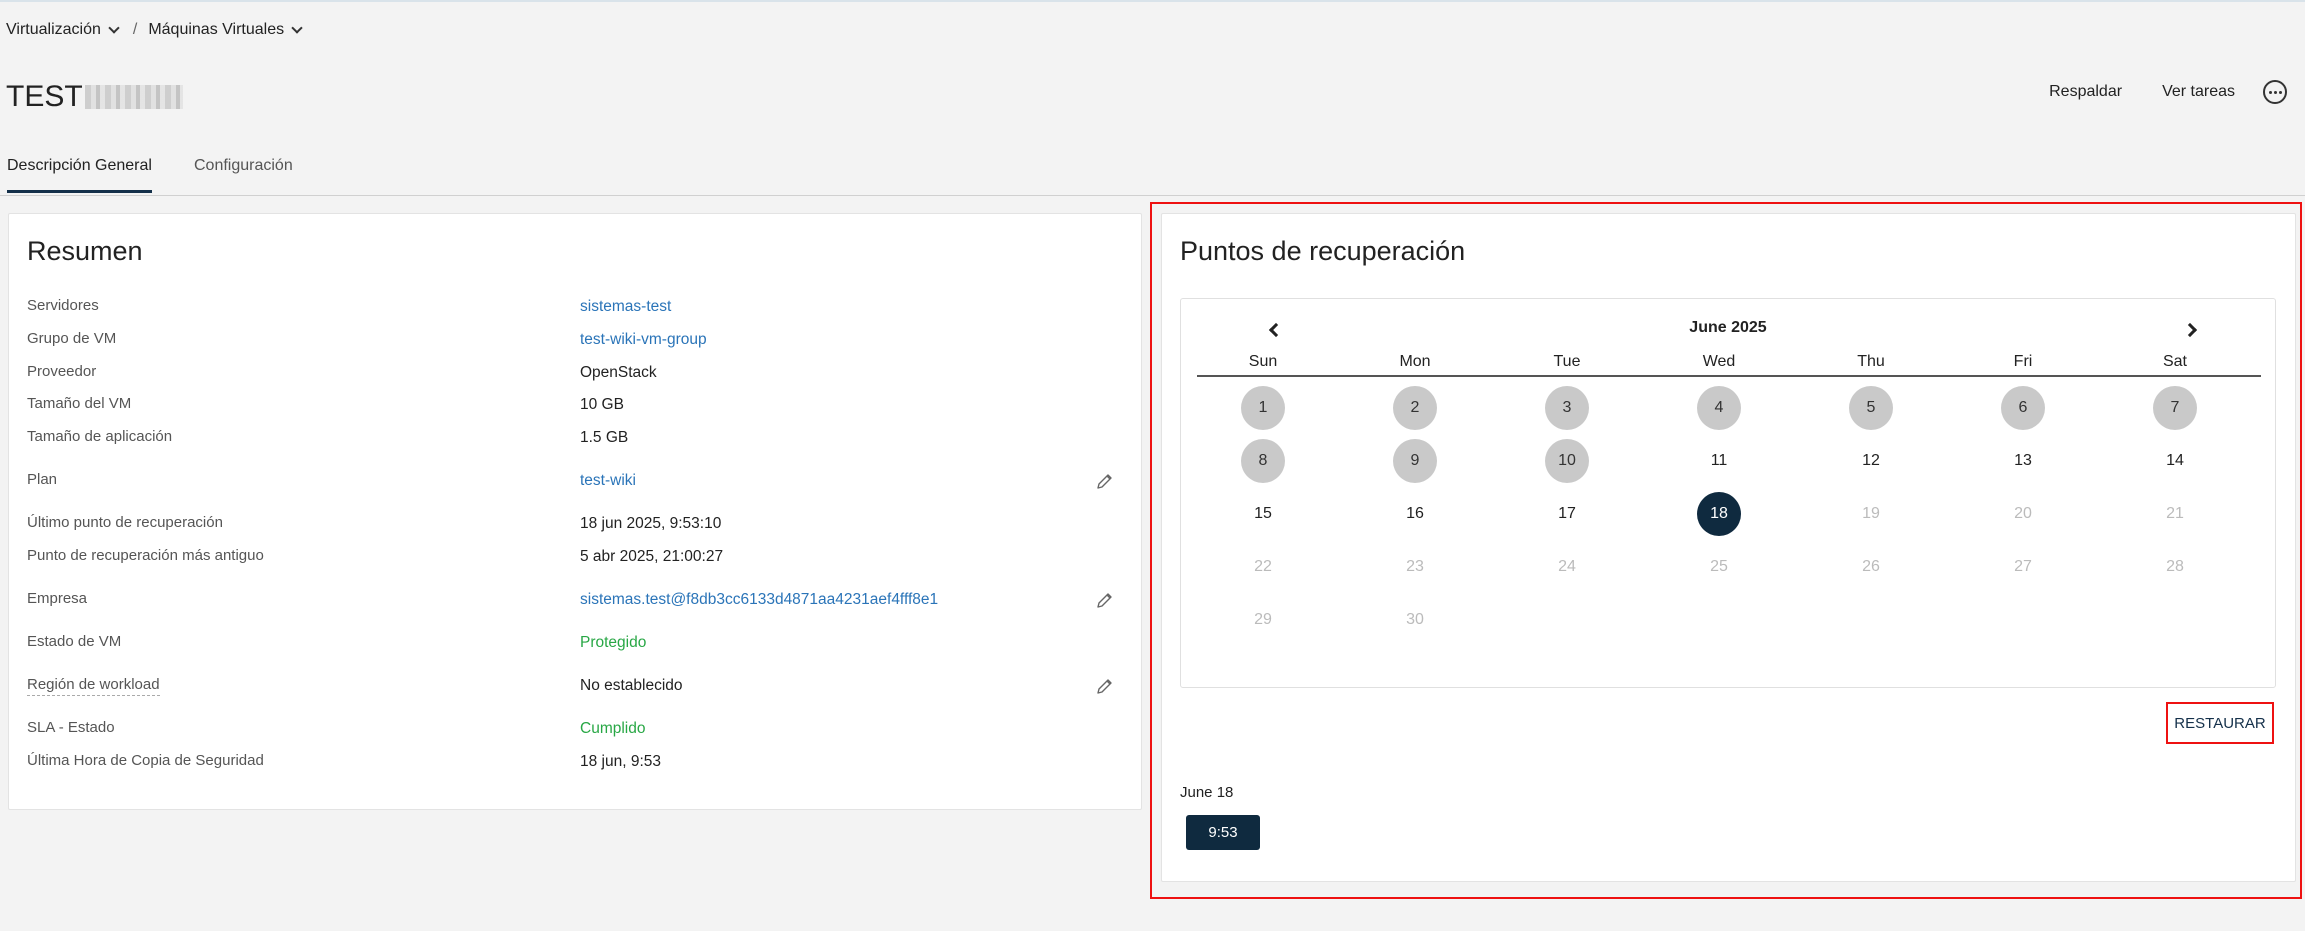 The width and height of the screenshot is (2305, 931). Describe the element at coordinates (1415, 408) in the screenshot. I see `calendar-day: 2` at that location.